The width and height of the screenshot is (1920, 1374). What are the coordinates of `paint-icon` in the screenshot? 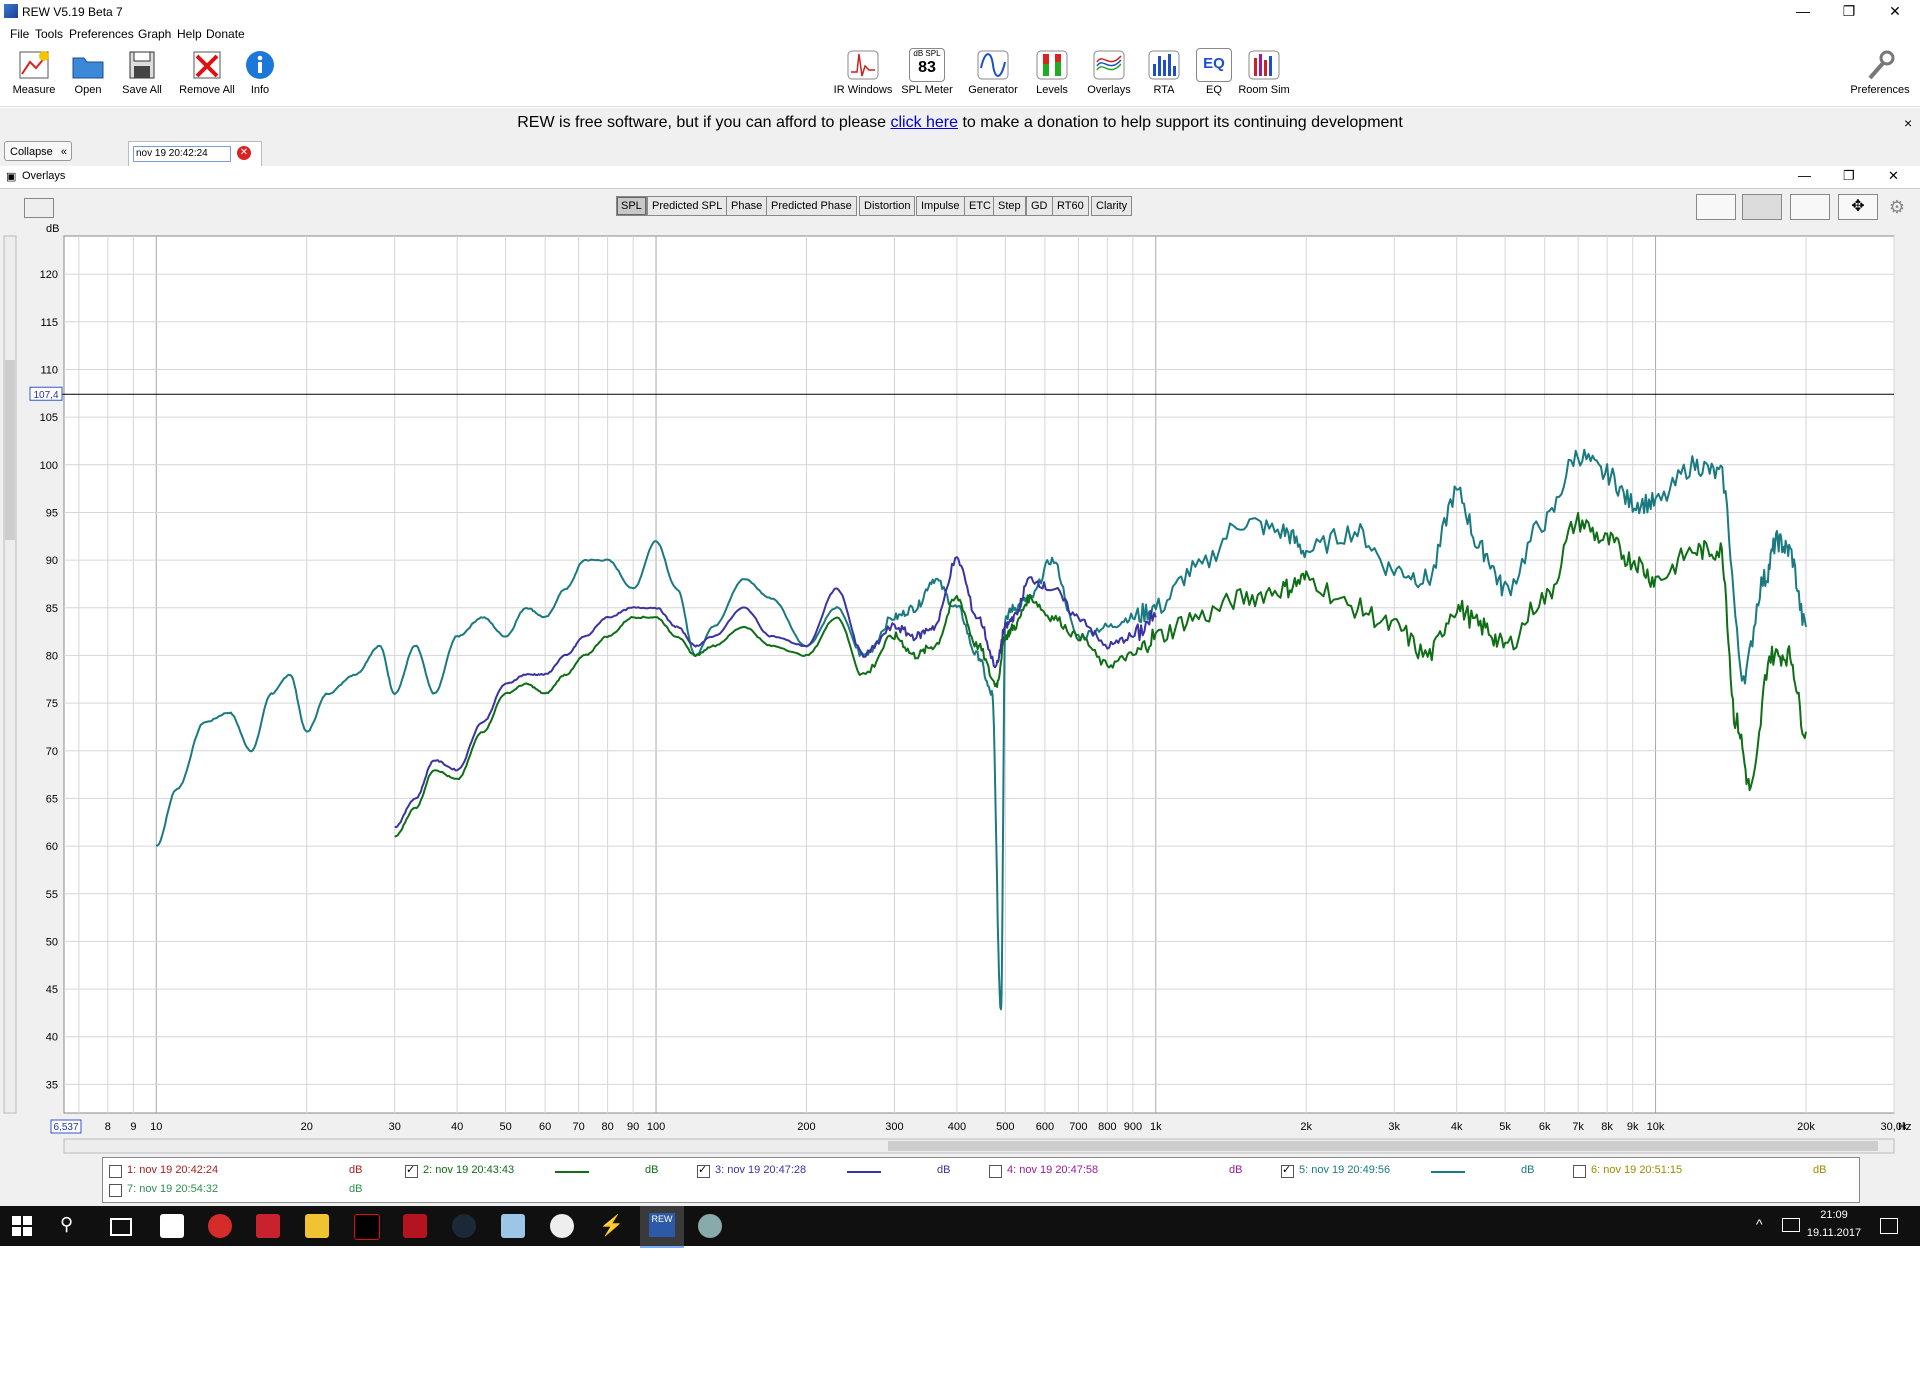 It's located at (710, 1226).